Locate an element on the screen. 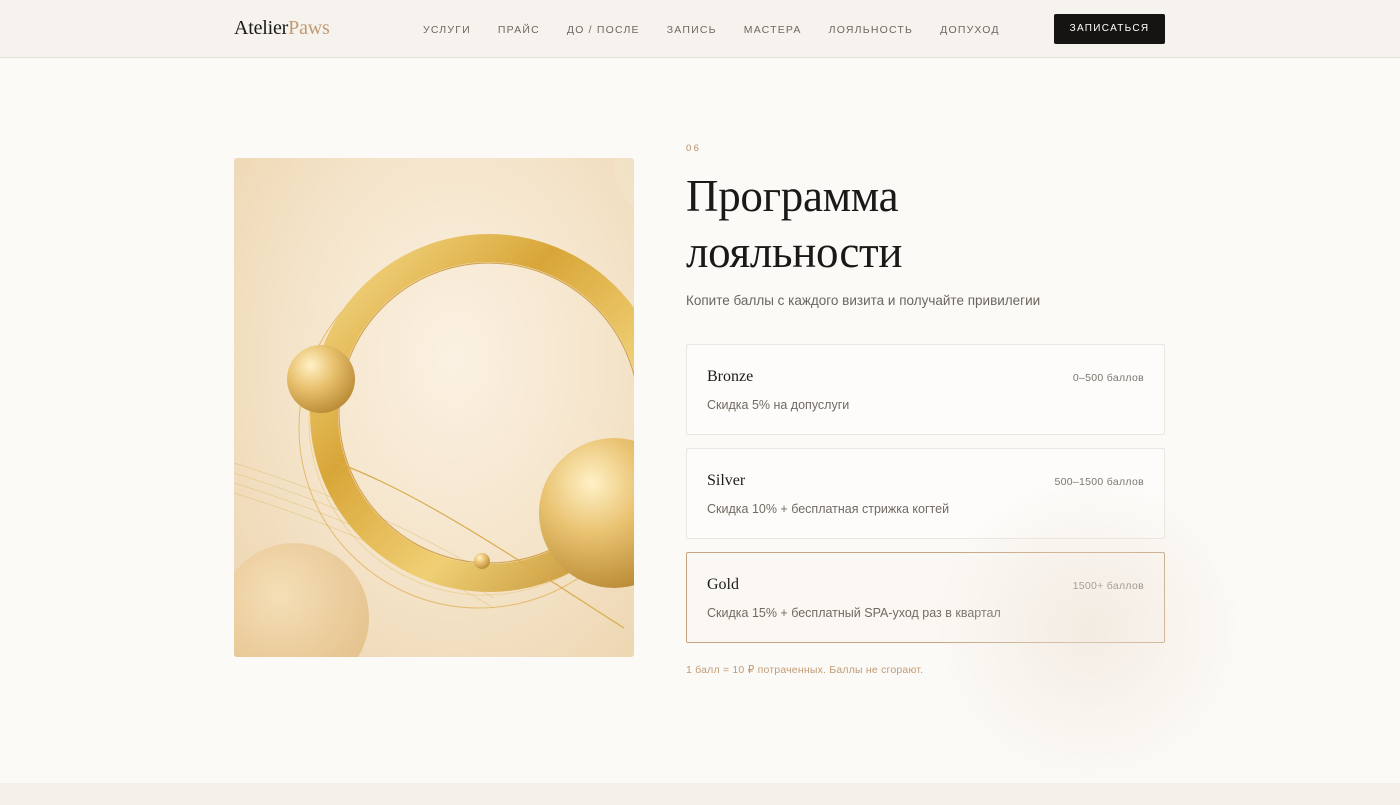 The width and height of the screenshot is (1400, 805). nav-item-masters: МАСТЕРА is located at coordinates (773, 30).